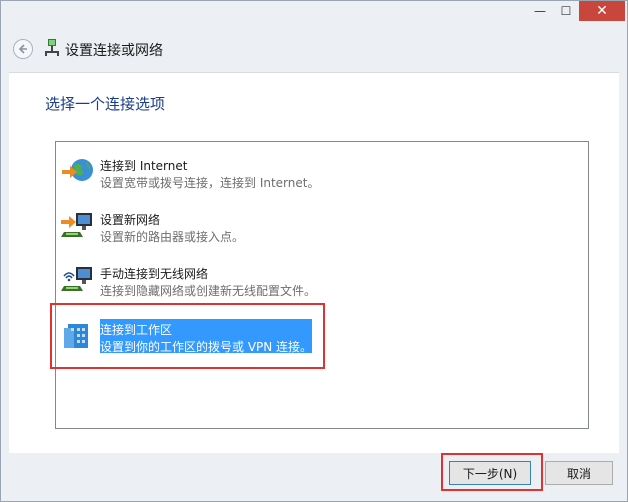 The height and width of the screenshot is (502, 628). I want to click on annotation-box-next-button, so click(492, 472).